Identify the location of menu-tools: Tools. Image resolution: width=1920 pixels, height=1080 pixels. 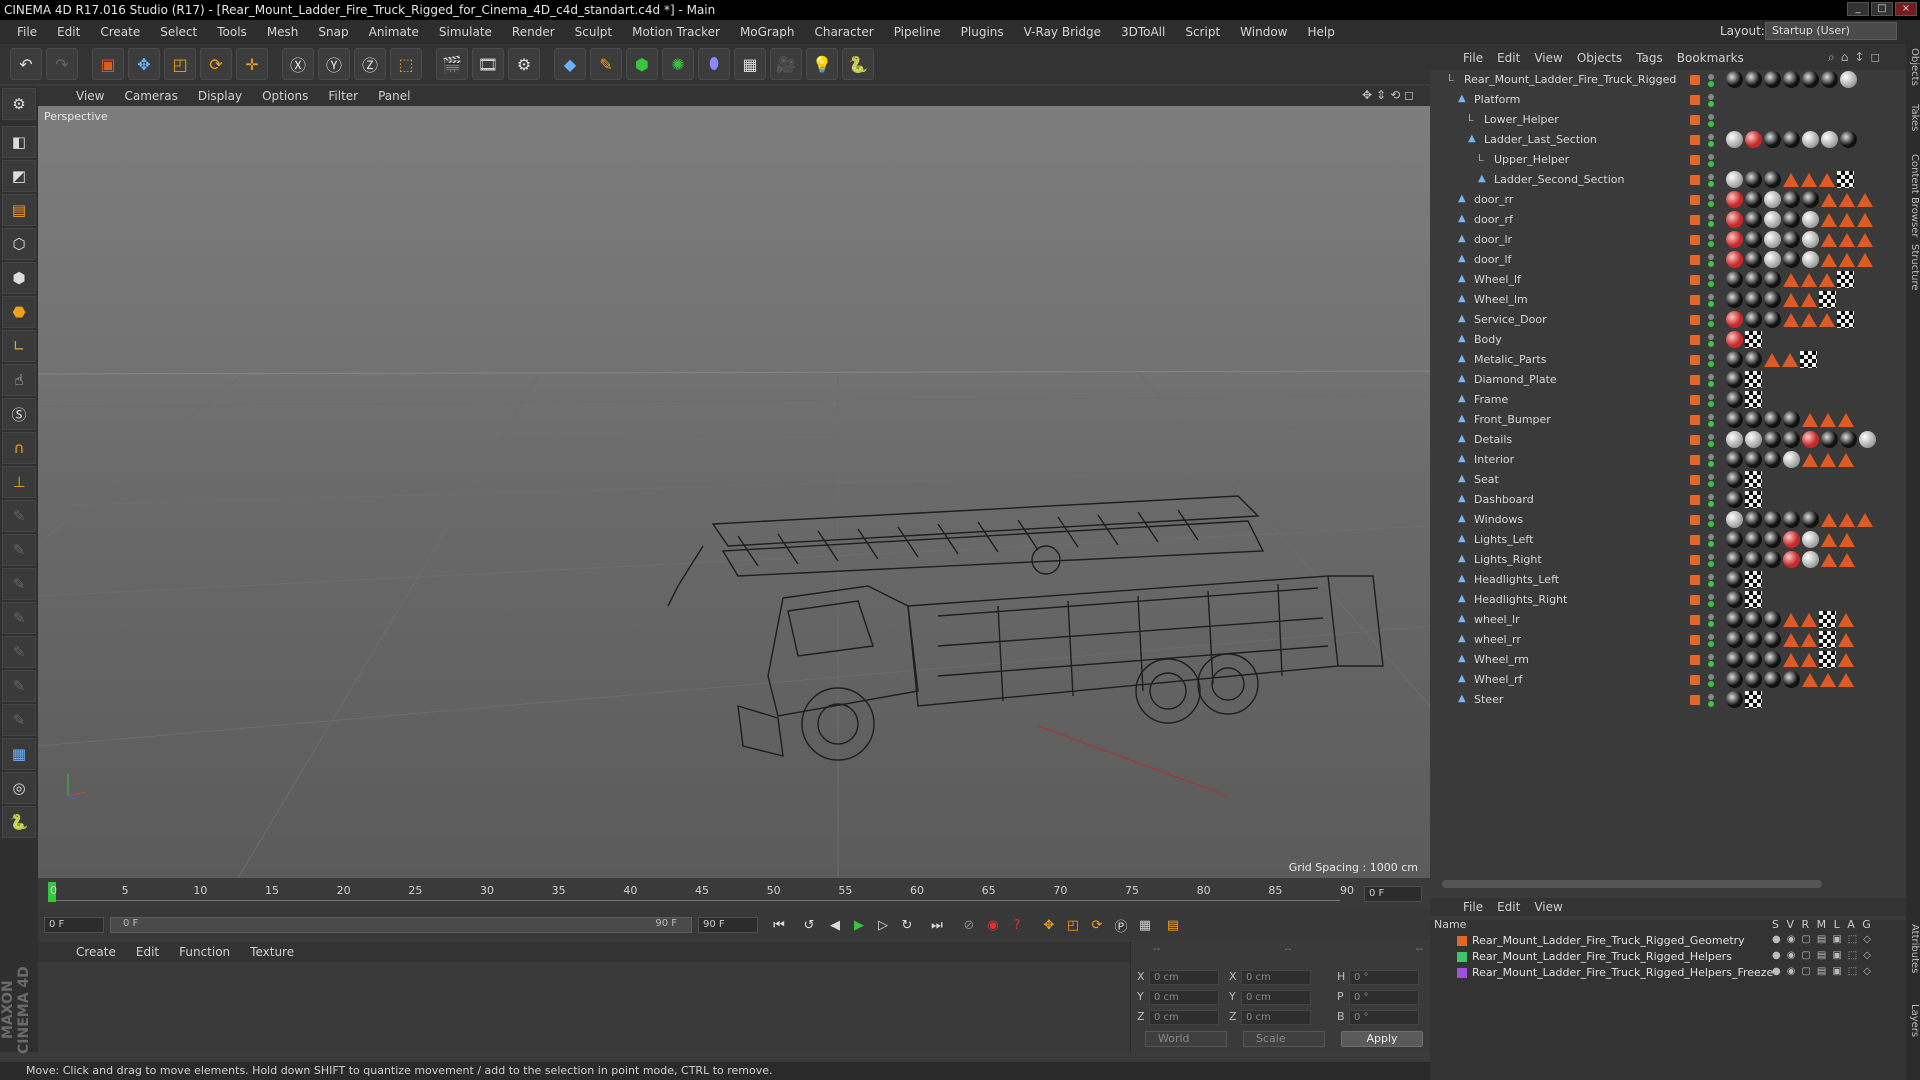
(233, 32).